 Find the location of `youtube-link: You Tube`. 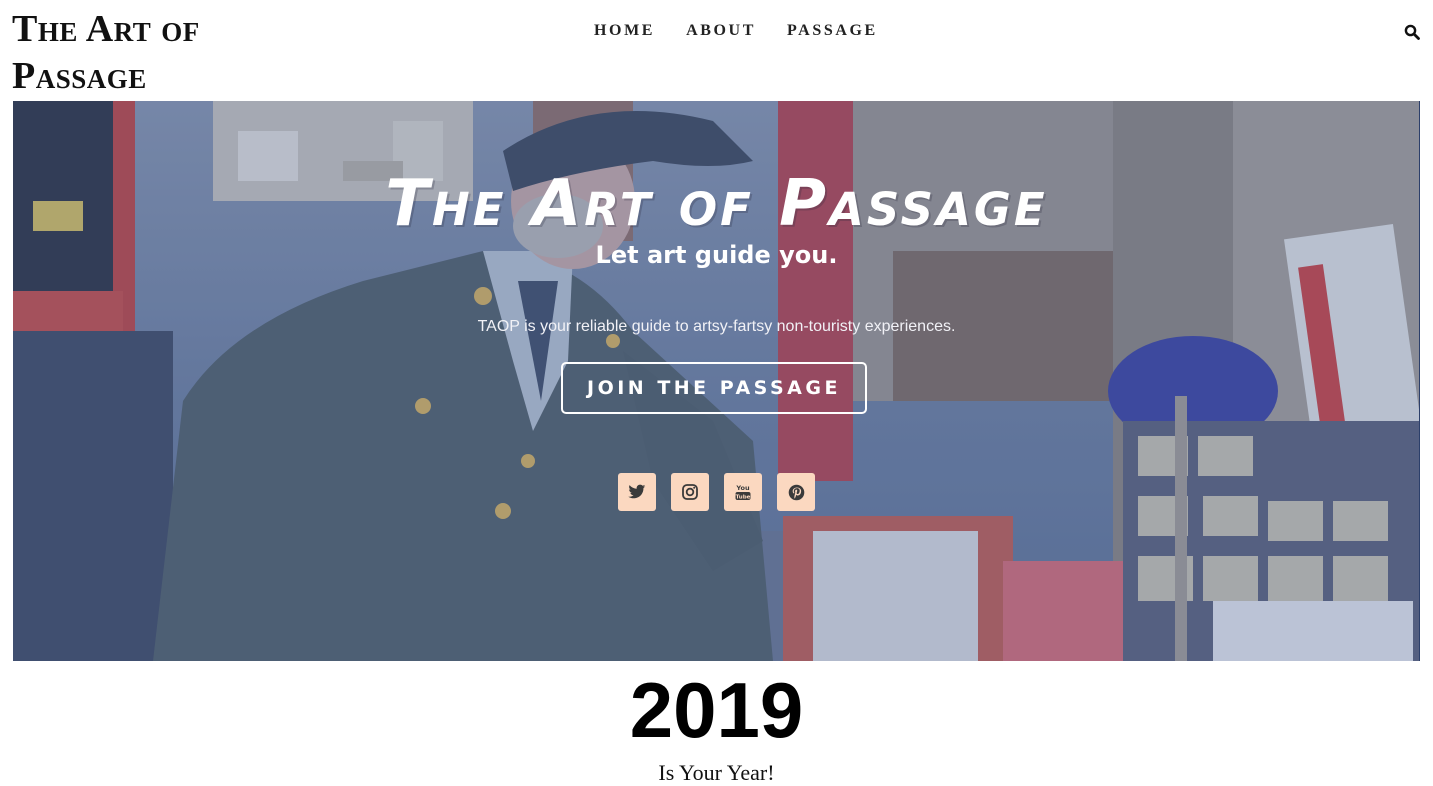

youtube-link: You Tube is located at coordinates (743, 492).